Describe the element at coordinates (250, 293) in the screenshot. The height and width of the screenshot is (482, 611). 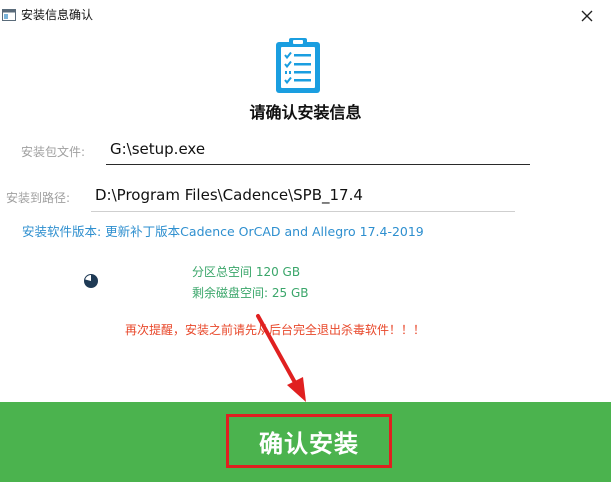
I see `free-disk-space: 剩余磁盘空间: 25 GB` at that location.